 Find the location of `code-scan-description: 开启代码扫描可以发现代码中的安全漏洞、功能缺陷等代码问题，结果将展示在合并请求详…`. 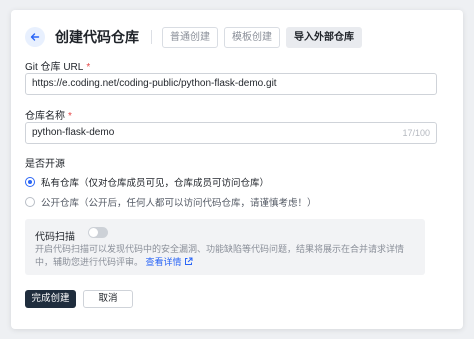

code-scan-description: 开启代码扫描可以发现代码中的安全漏洞、功能缺陷等代码问题，结果将展示在合并请求详… is located at coordinates (227, 256).